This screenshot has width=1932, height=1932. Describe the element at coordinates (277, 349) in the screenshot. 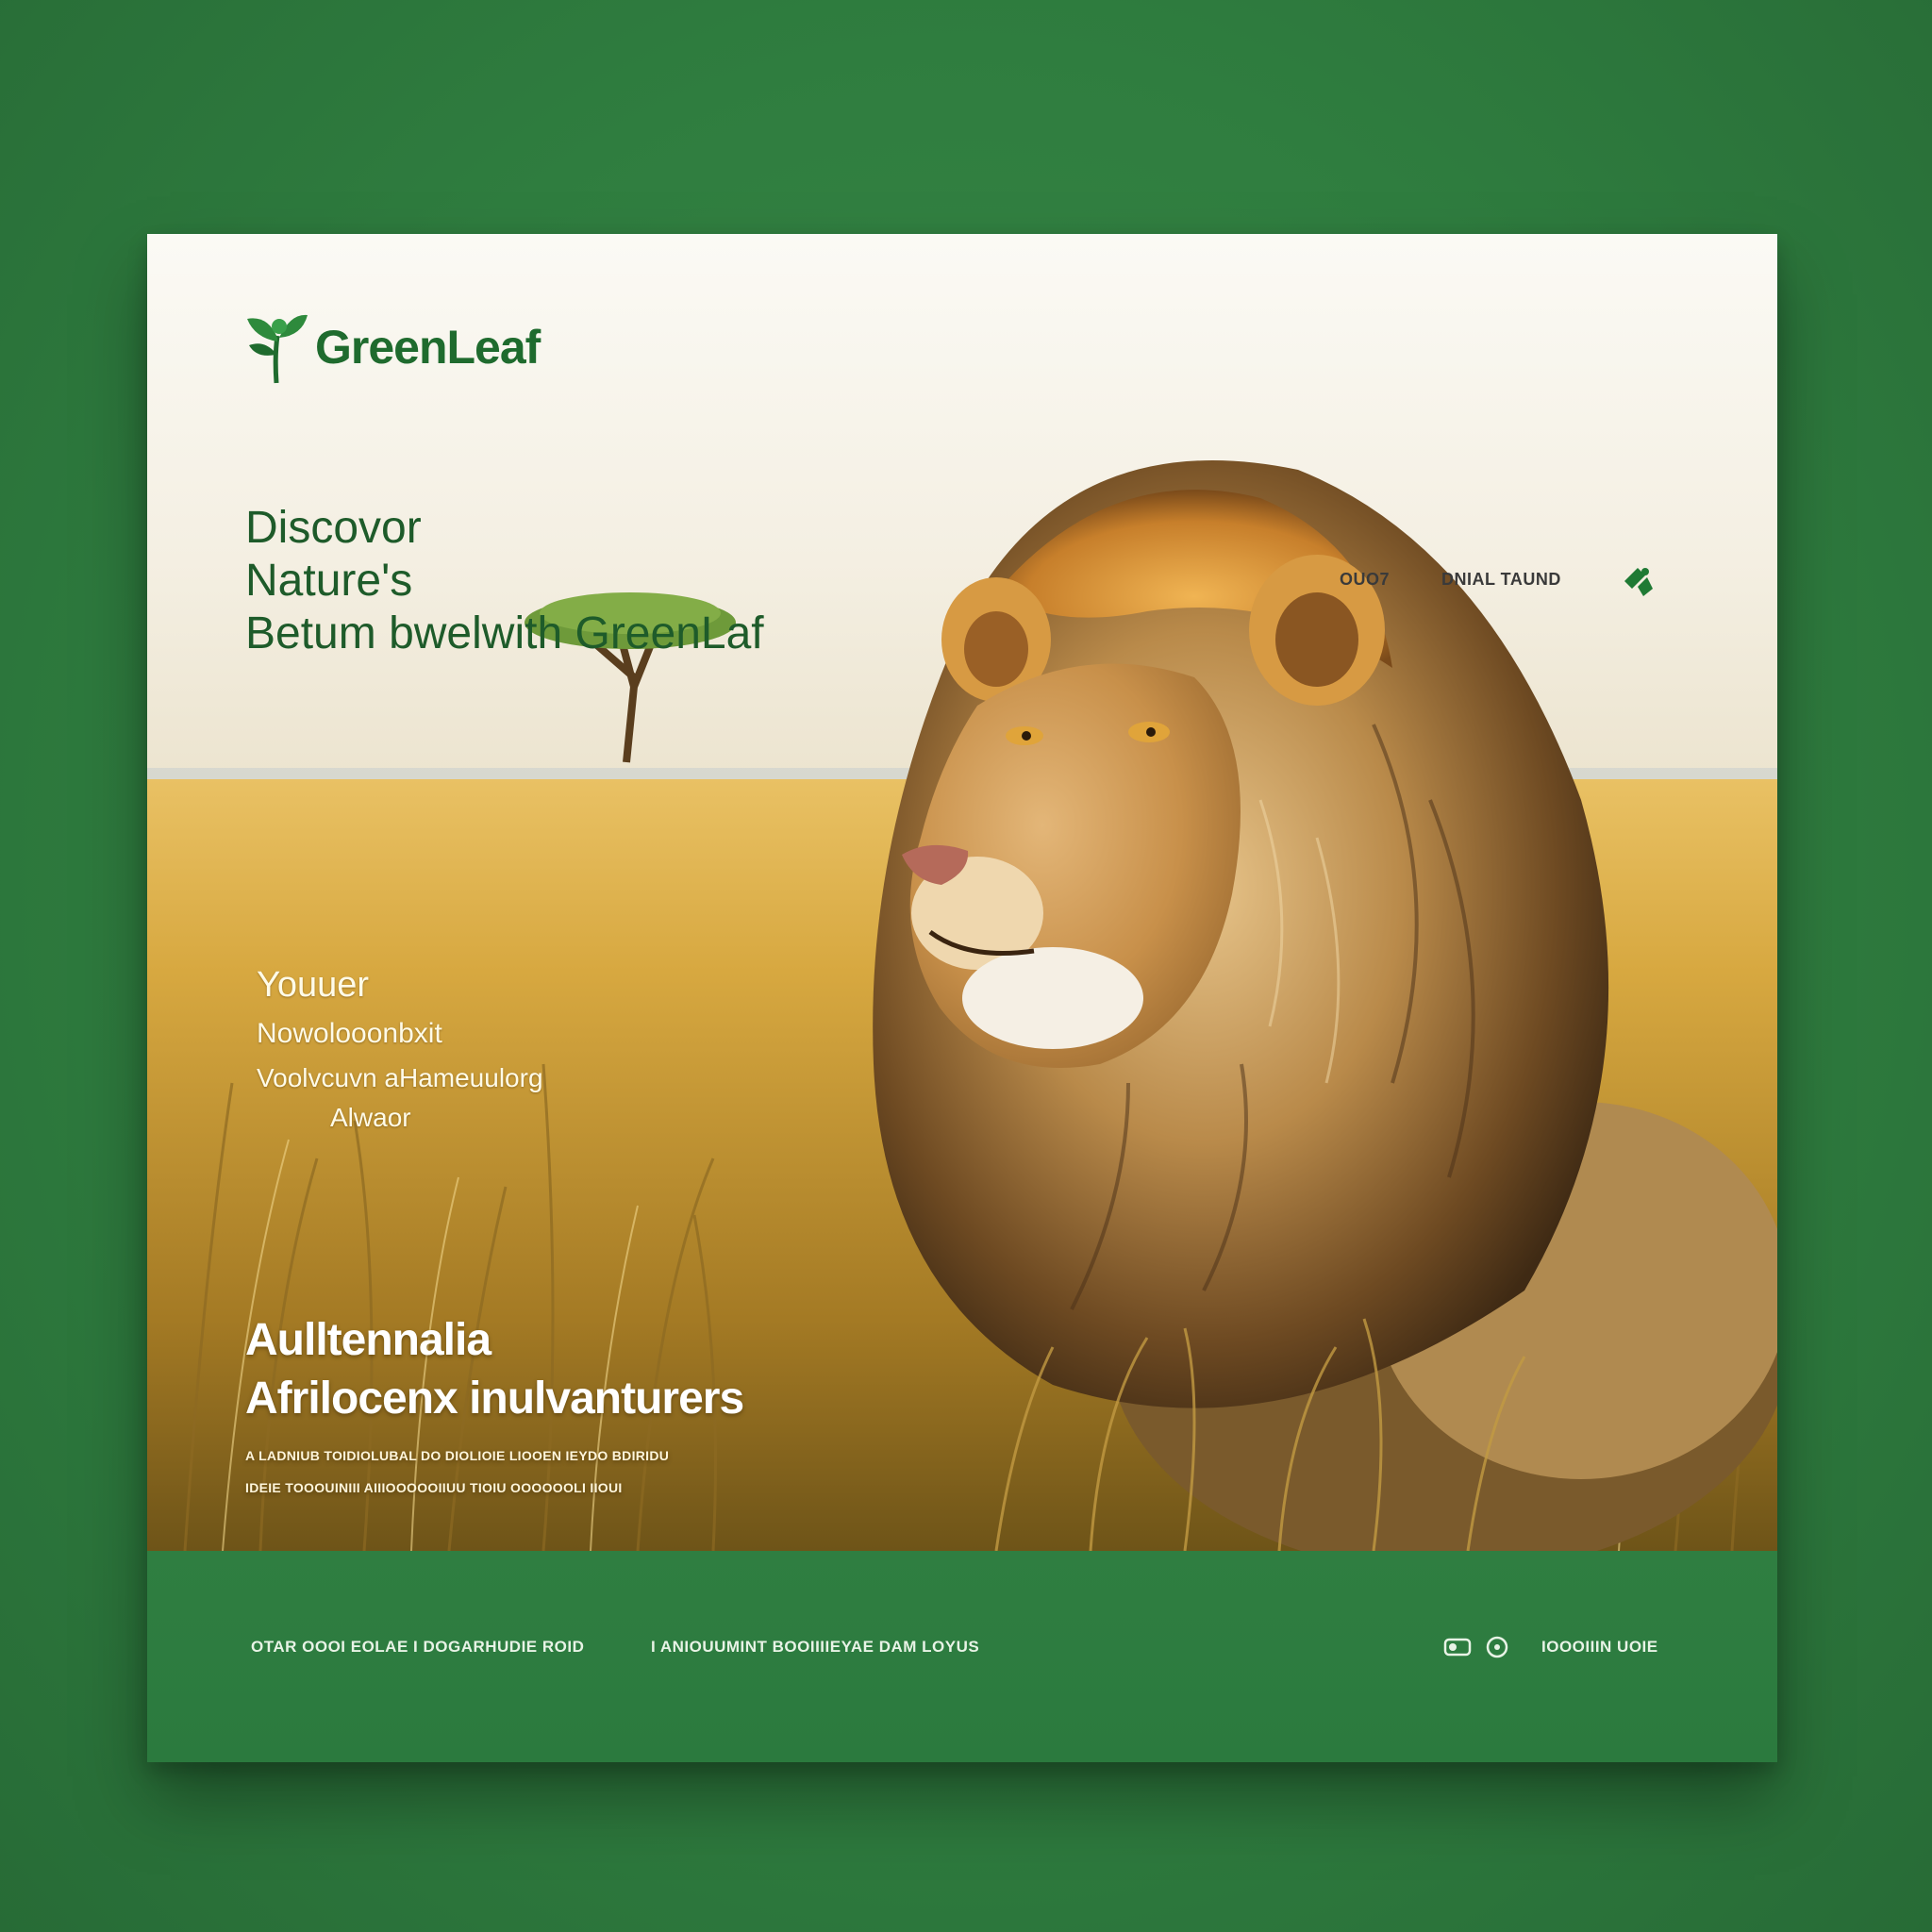

I see `leaf-logo-icon` at that location.